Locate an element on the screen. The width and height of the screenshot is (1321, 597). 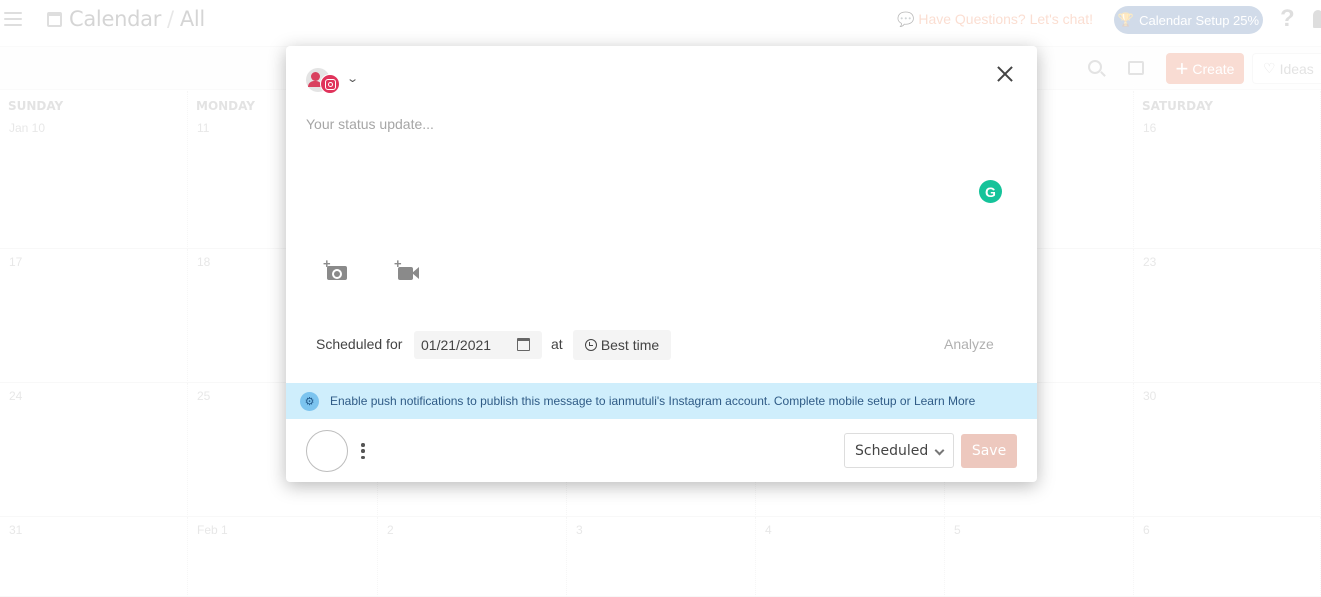
scheduled-for-label: Scheduled for is located at coordinates (359, 344).